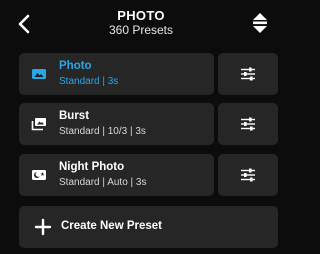  Describe the element at coordinates (116, 124) in the screenshot. I see `preset-card-burst: Burst Standard | 10/3 | 3s` at that location.